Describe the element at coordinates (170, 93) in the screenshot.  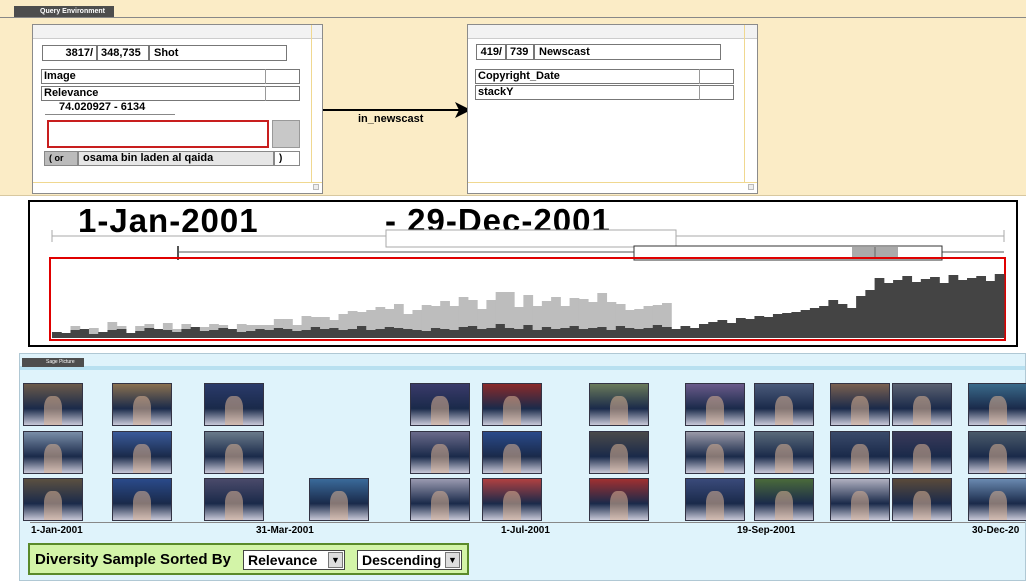
I see `shot-attr-relevance: Relevance` at that location.